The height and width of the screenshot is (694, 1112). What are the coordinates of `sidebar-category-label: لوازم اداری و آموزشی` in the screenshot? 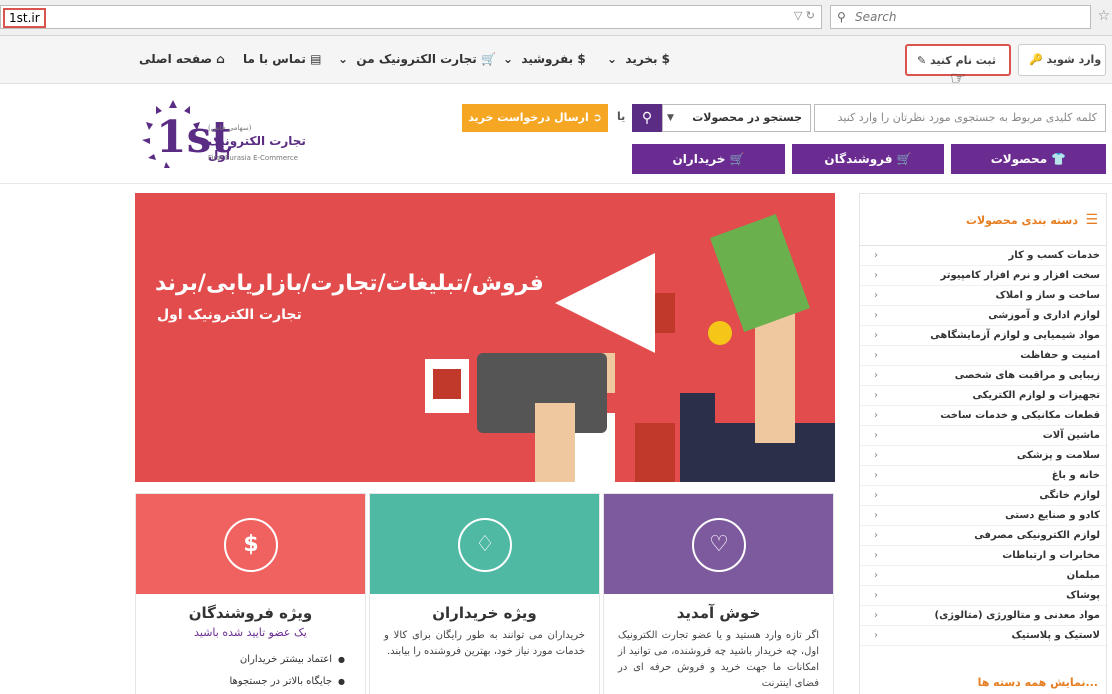 It's located at (1044, 315).